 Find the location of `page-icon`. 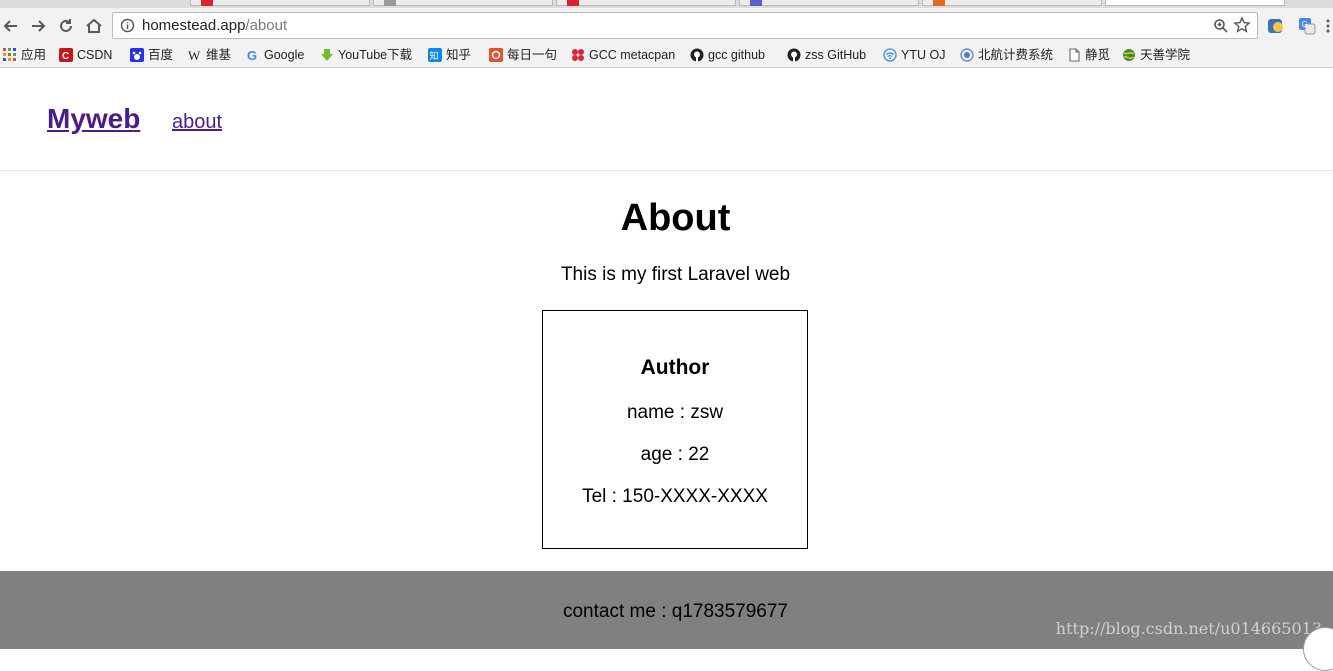

page-icon is located at coordinates (1074, 55).